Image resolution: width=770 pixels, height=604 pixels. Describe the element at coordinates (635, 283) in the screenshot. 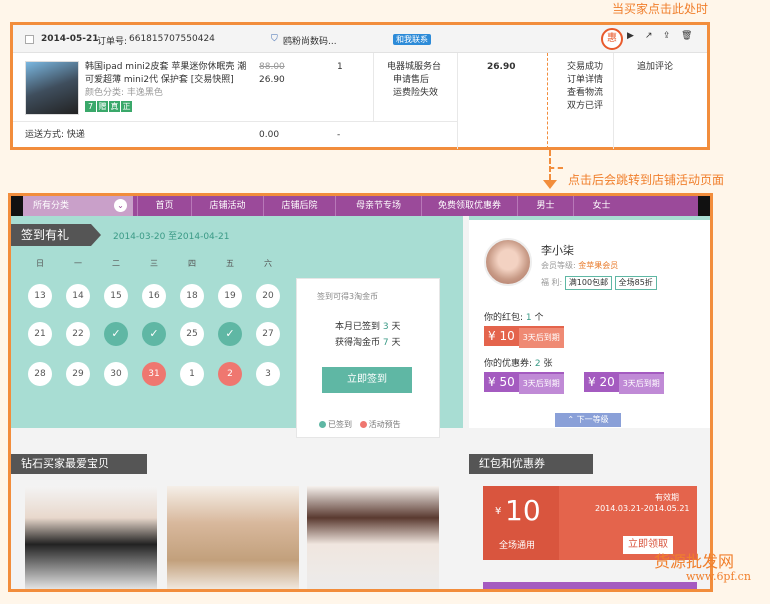

I see `benefit-discount: 全场85折` at that location.